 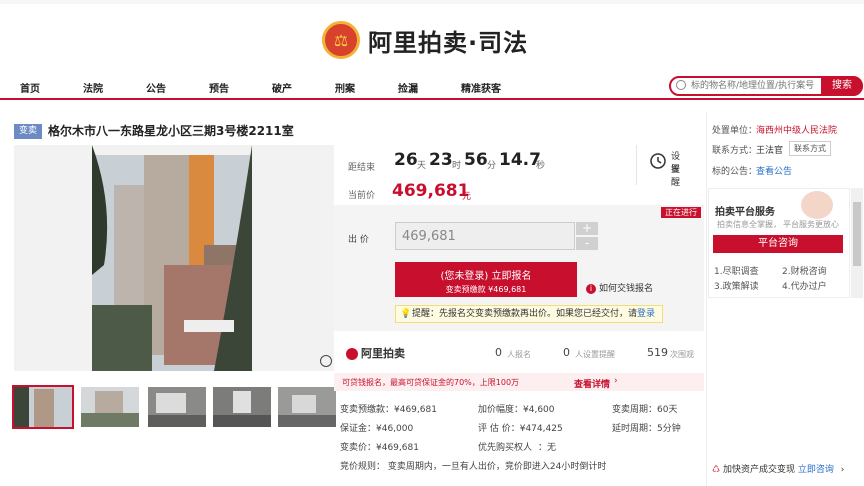 What do you see at coordinates (770, 151) in the screenshot?
I see `contact-name: 王法官` at bounding box center [770, 151].